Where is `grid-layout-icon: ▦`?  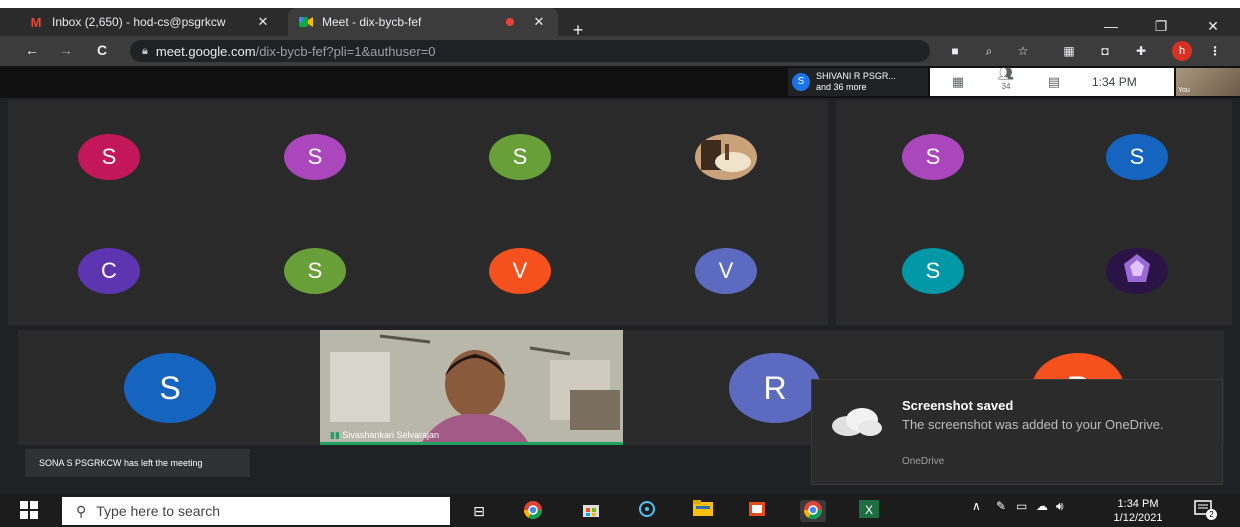
grid-layout-icon: ▦ is located at coordinates (958, 82).